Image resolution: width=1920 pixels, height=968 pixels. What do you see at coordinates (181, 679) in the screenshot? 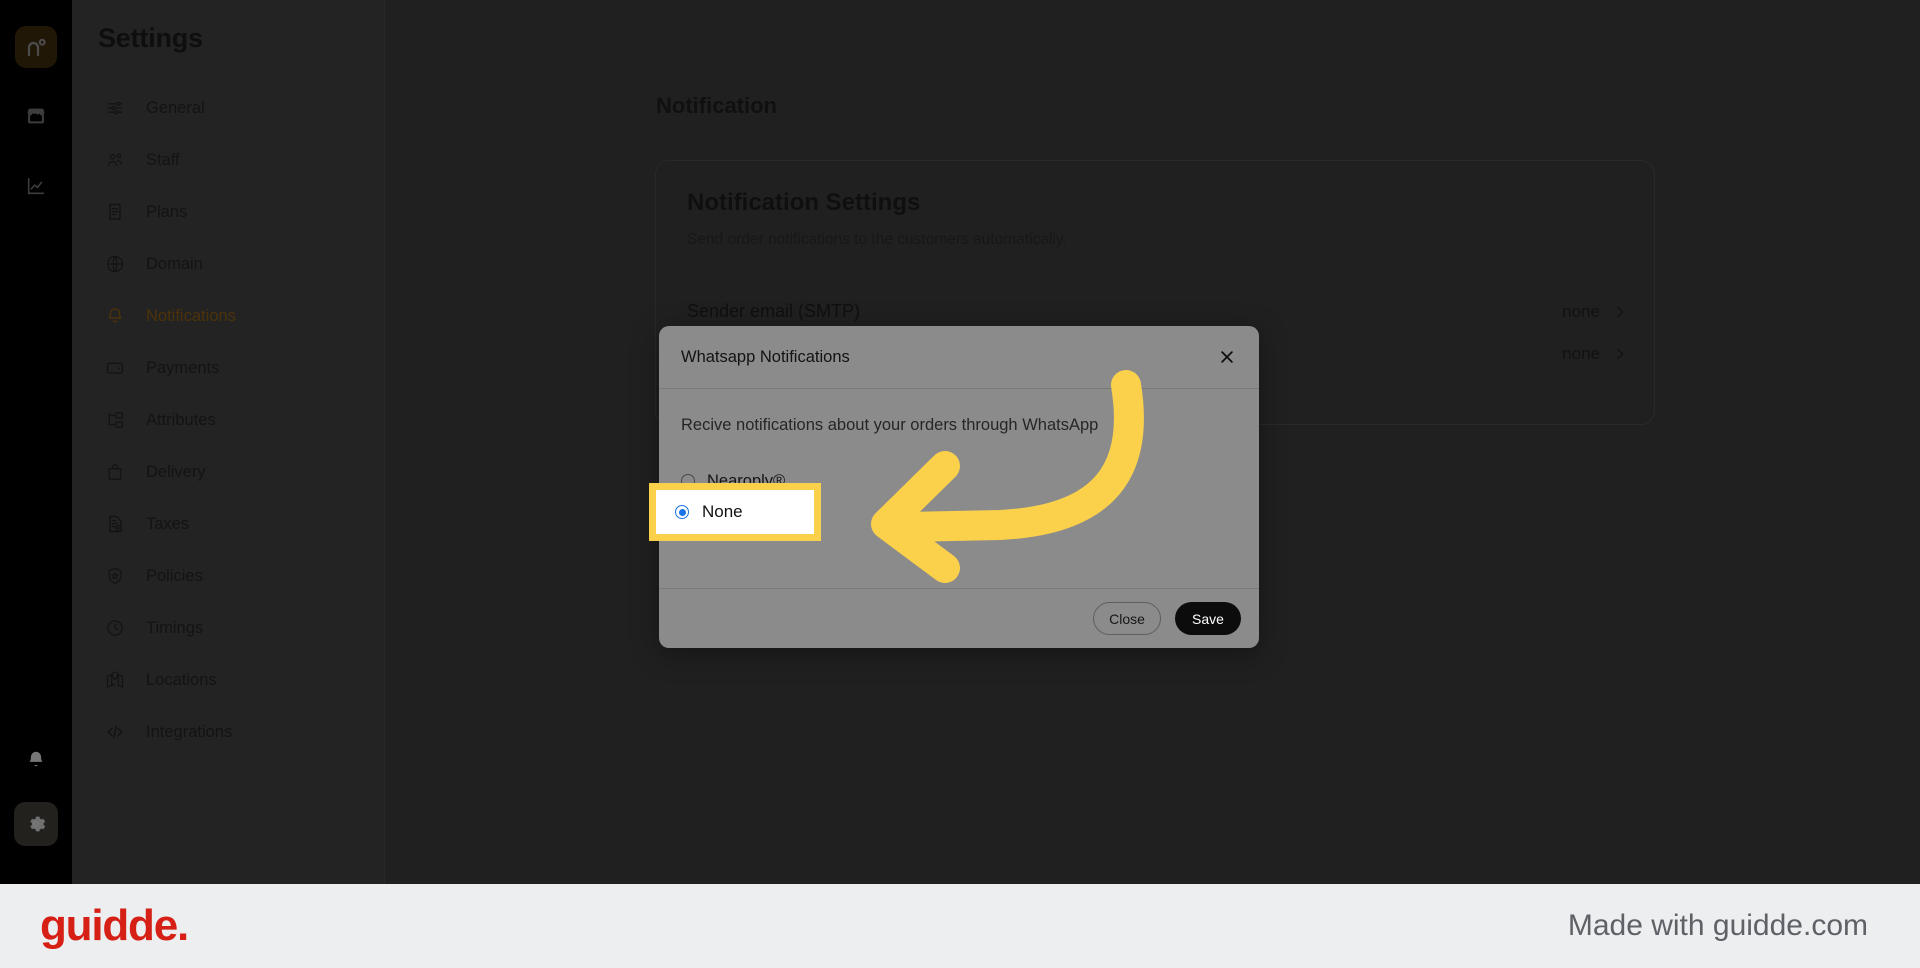
I see `sidebar-item-label: Locations` at bounding box center [181, 679].